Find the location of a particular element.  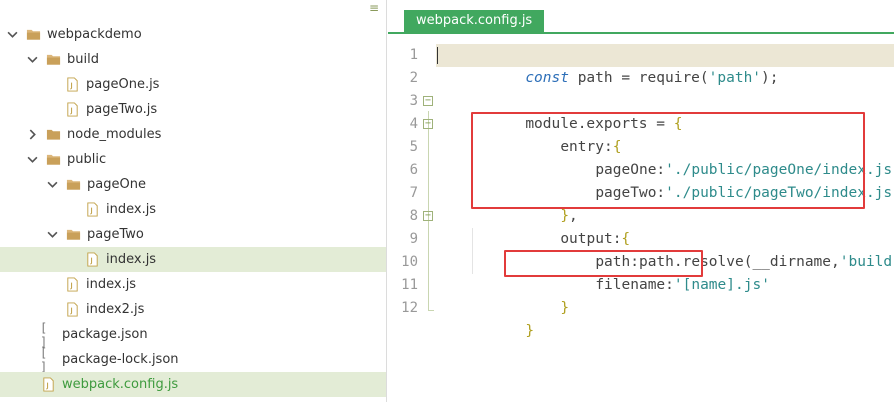

line-number: 9 is located at coordinates (413, 239).